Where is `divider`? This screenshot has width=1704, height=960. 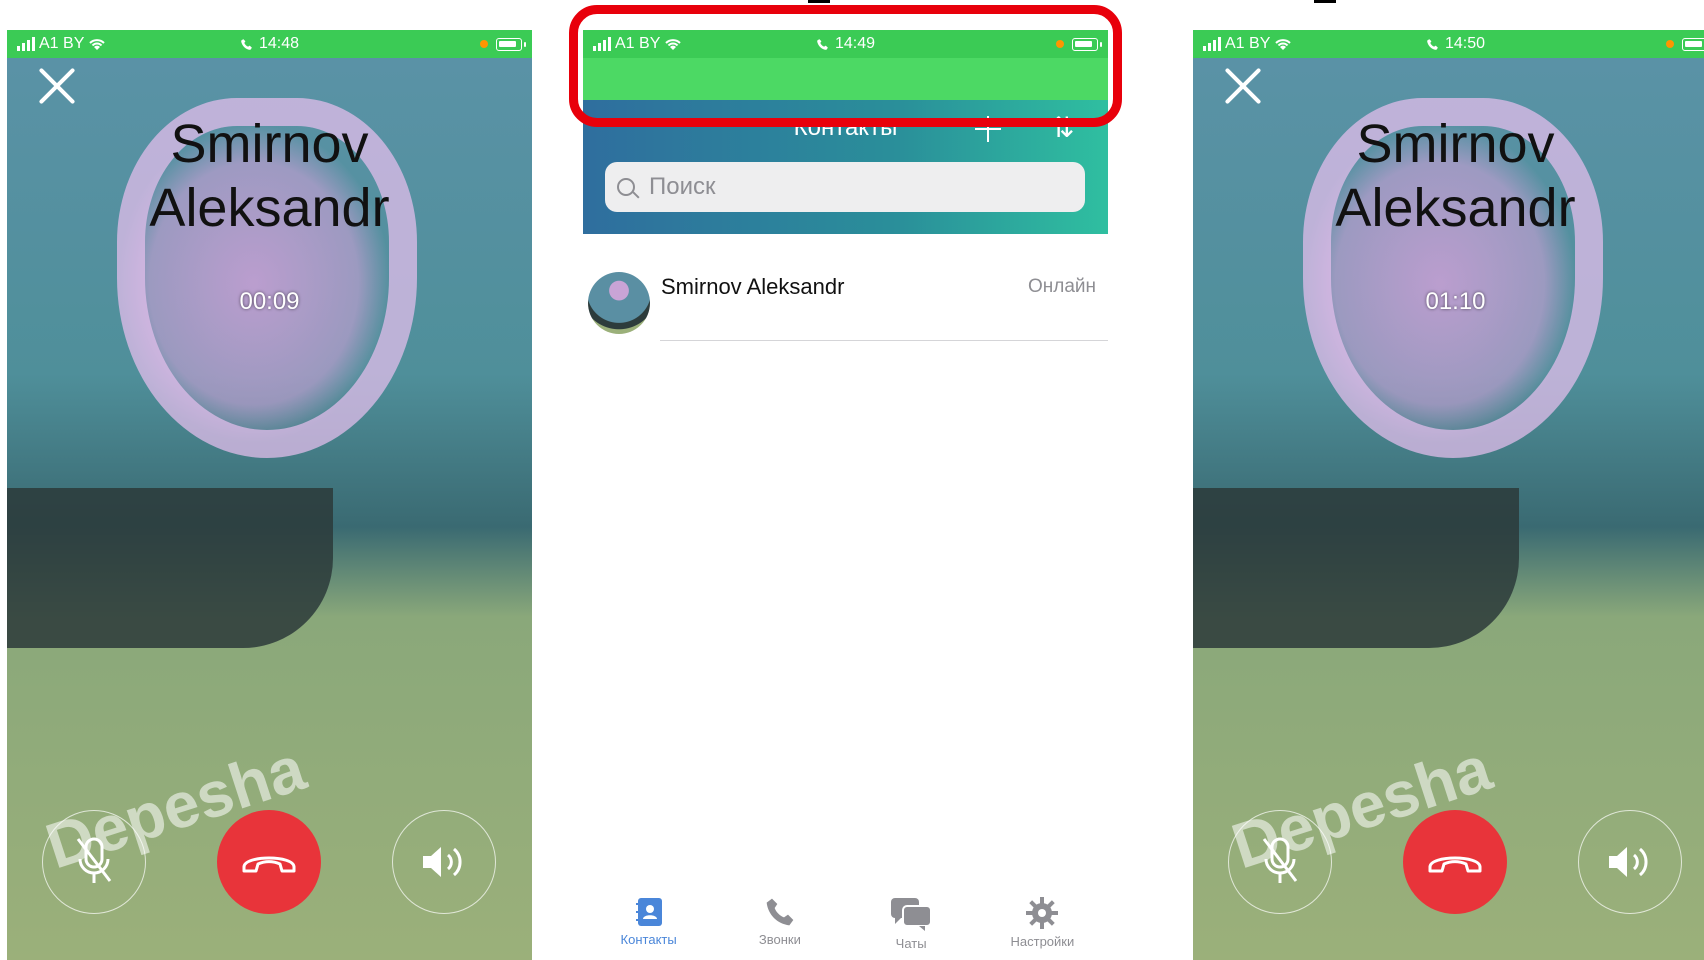 divider is located at coordinates (884, 340).